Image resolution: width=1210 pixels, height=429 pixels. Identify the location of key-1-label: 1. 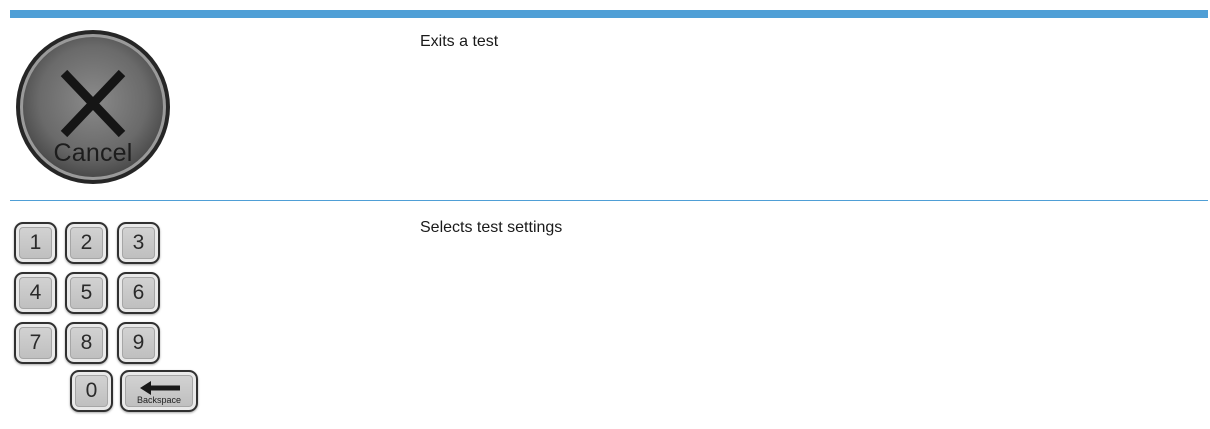
(35, 242).